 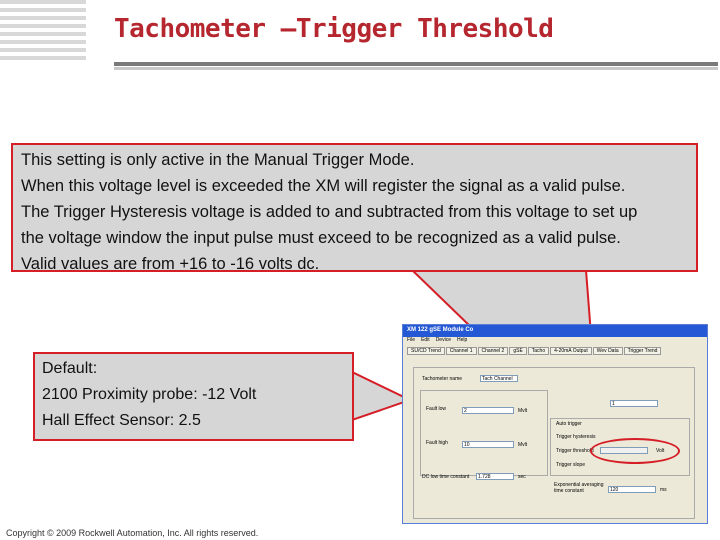 What do you see at coordinates (446, 477) in the screenshot?
I see `dc-filter-label: DC low time constant` at bounding box center [446, 477].